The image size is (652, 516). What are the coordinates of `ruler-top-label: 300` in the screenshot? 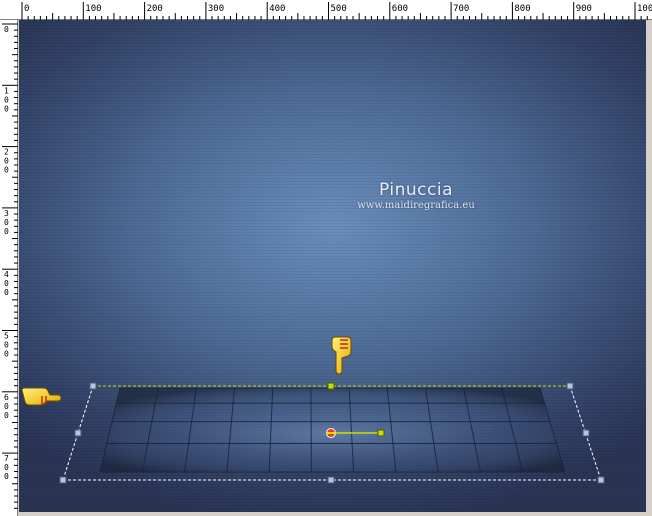 It's located at (216, 9).